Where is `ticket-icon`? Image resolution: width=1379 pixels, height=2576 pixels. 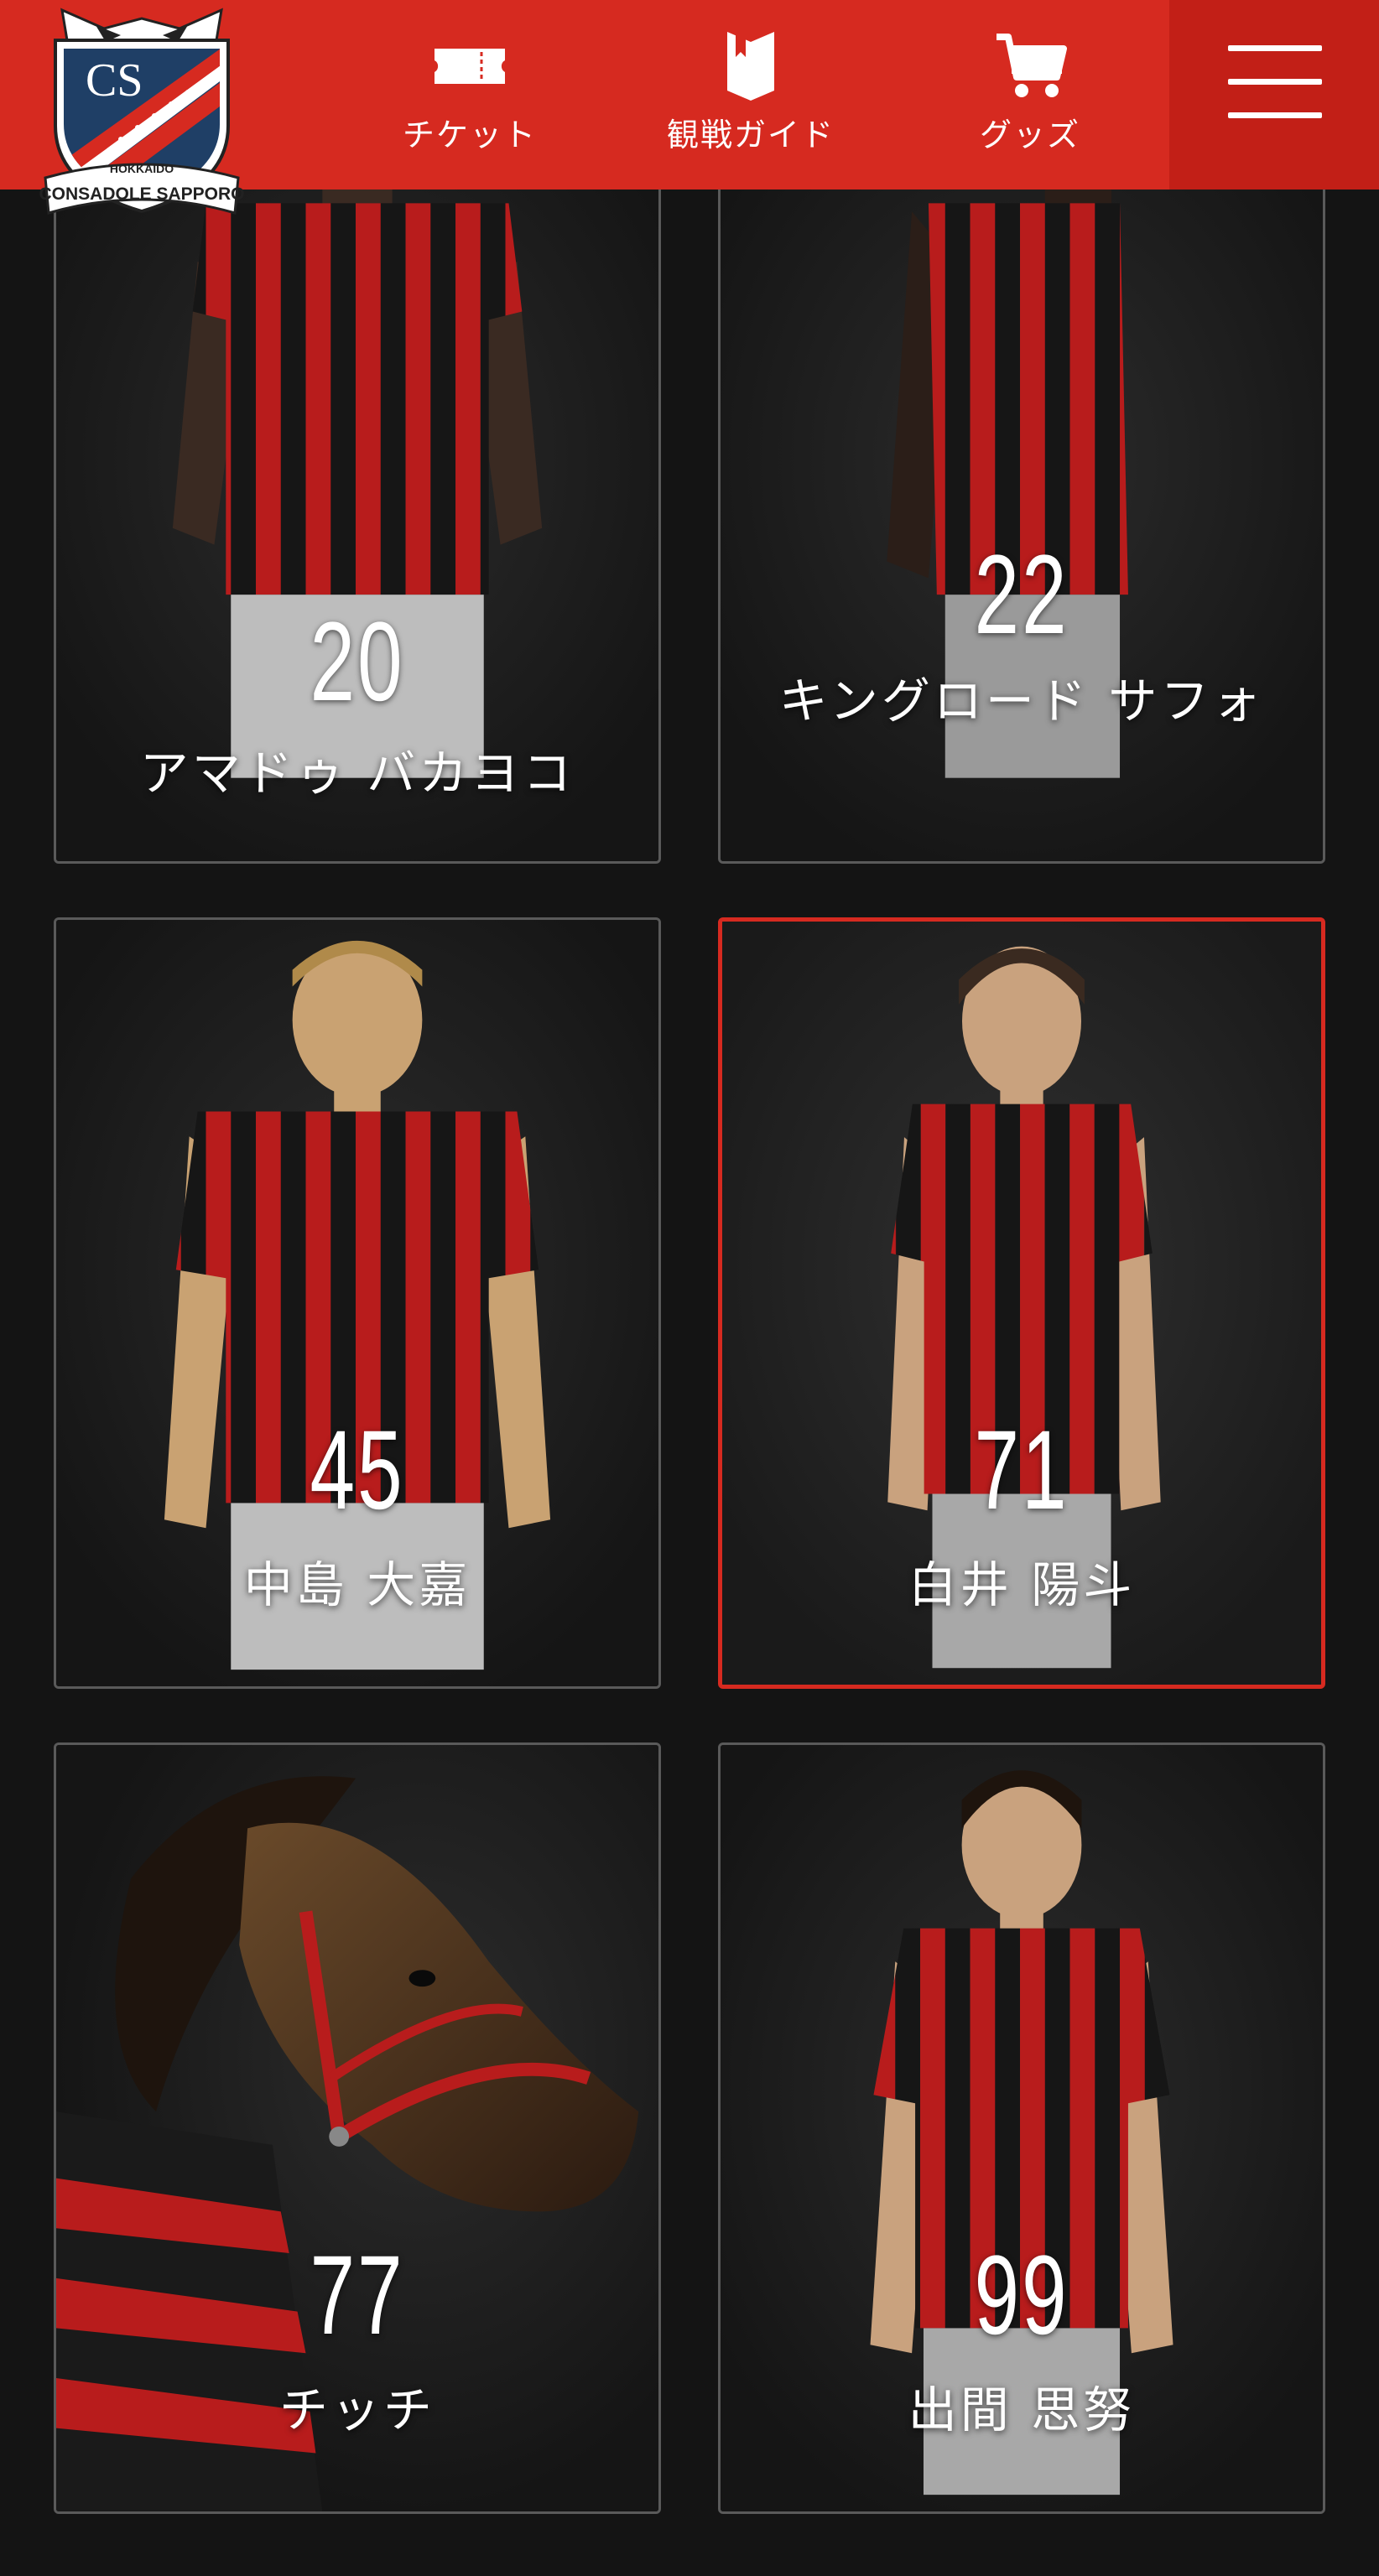
ticket-icon is located at coordinates (470, 66).